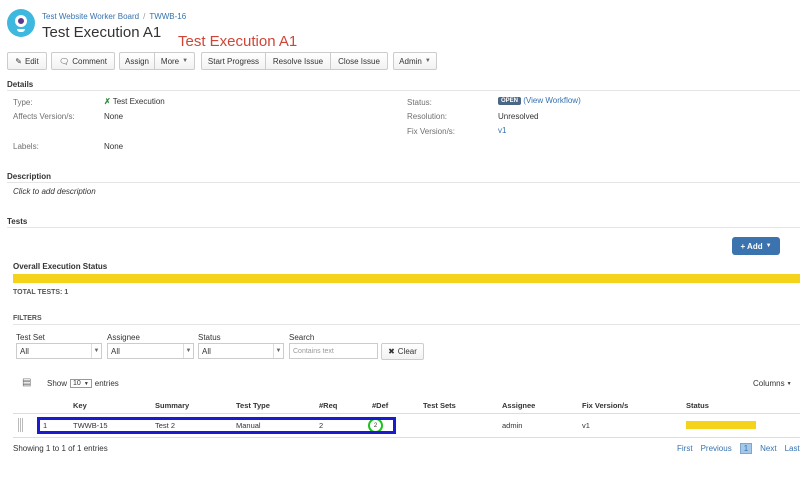 The width and height of the screenshot is (800, 477). What do you see at coordinates (512, 425) in the screenshot?
I see `row-assignee-link: admin` at bounding box center [512, 425].